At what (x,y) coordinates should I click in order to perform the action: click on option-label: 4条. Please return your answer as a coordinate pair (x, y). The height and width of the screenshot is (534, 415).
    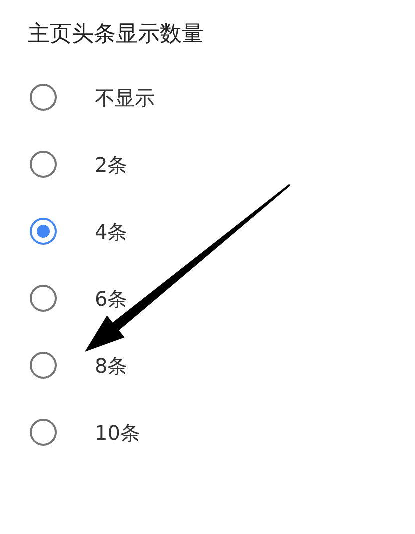
    Looking at the image, I should click on (111, 231).